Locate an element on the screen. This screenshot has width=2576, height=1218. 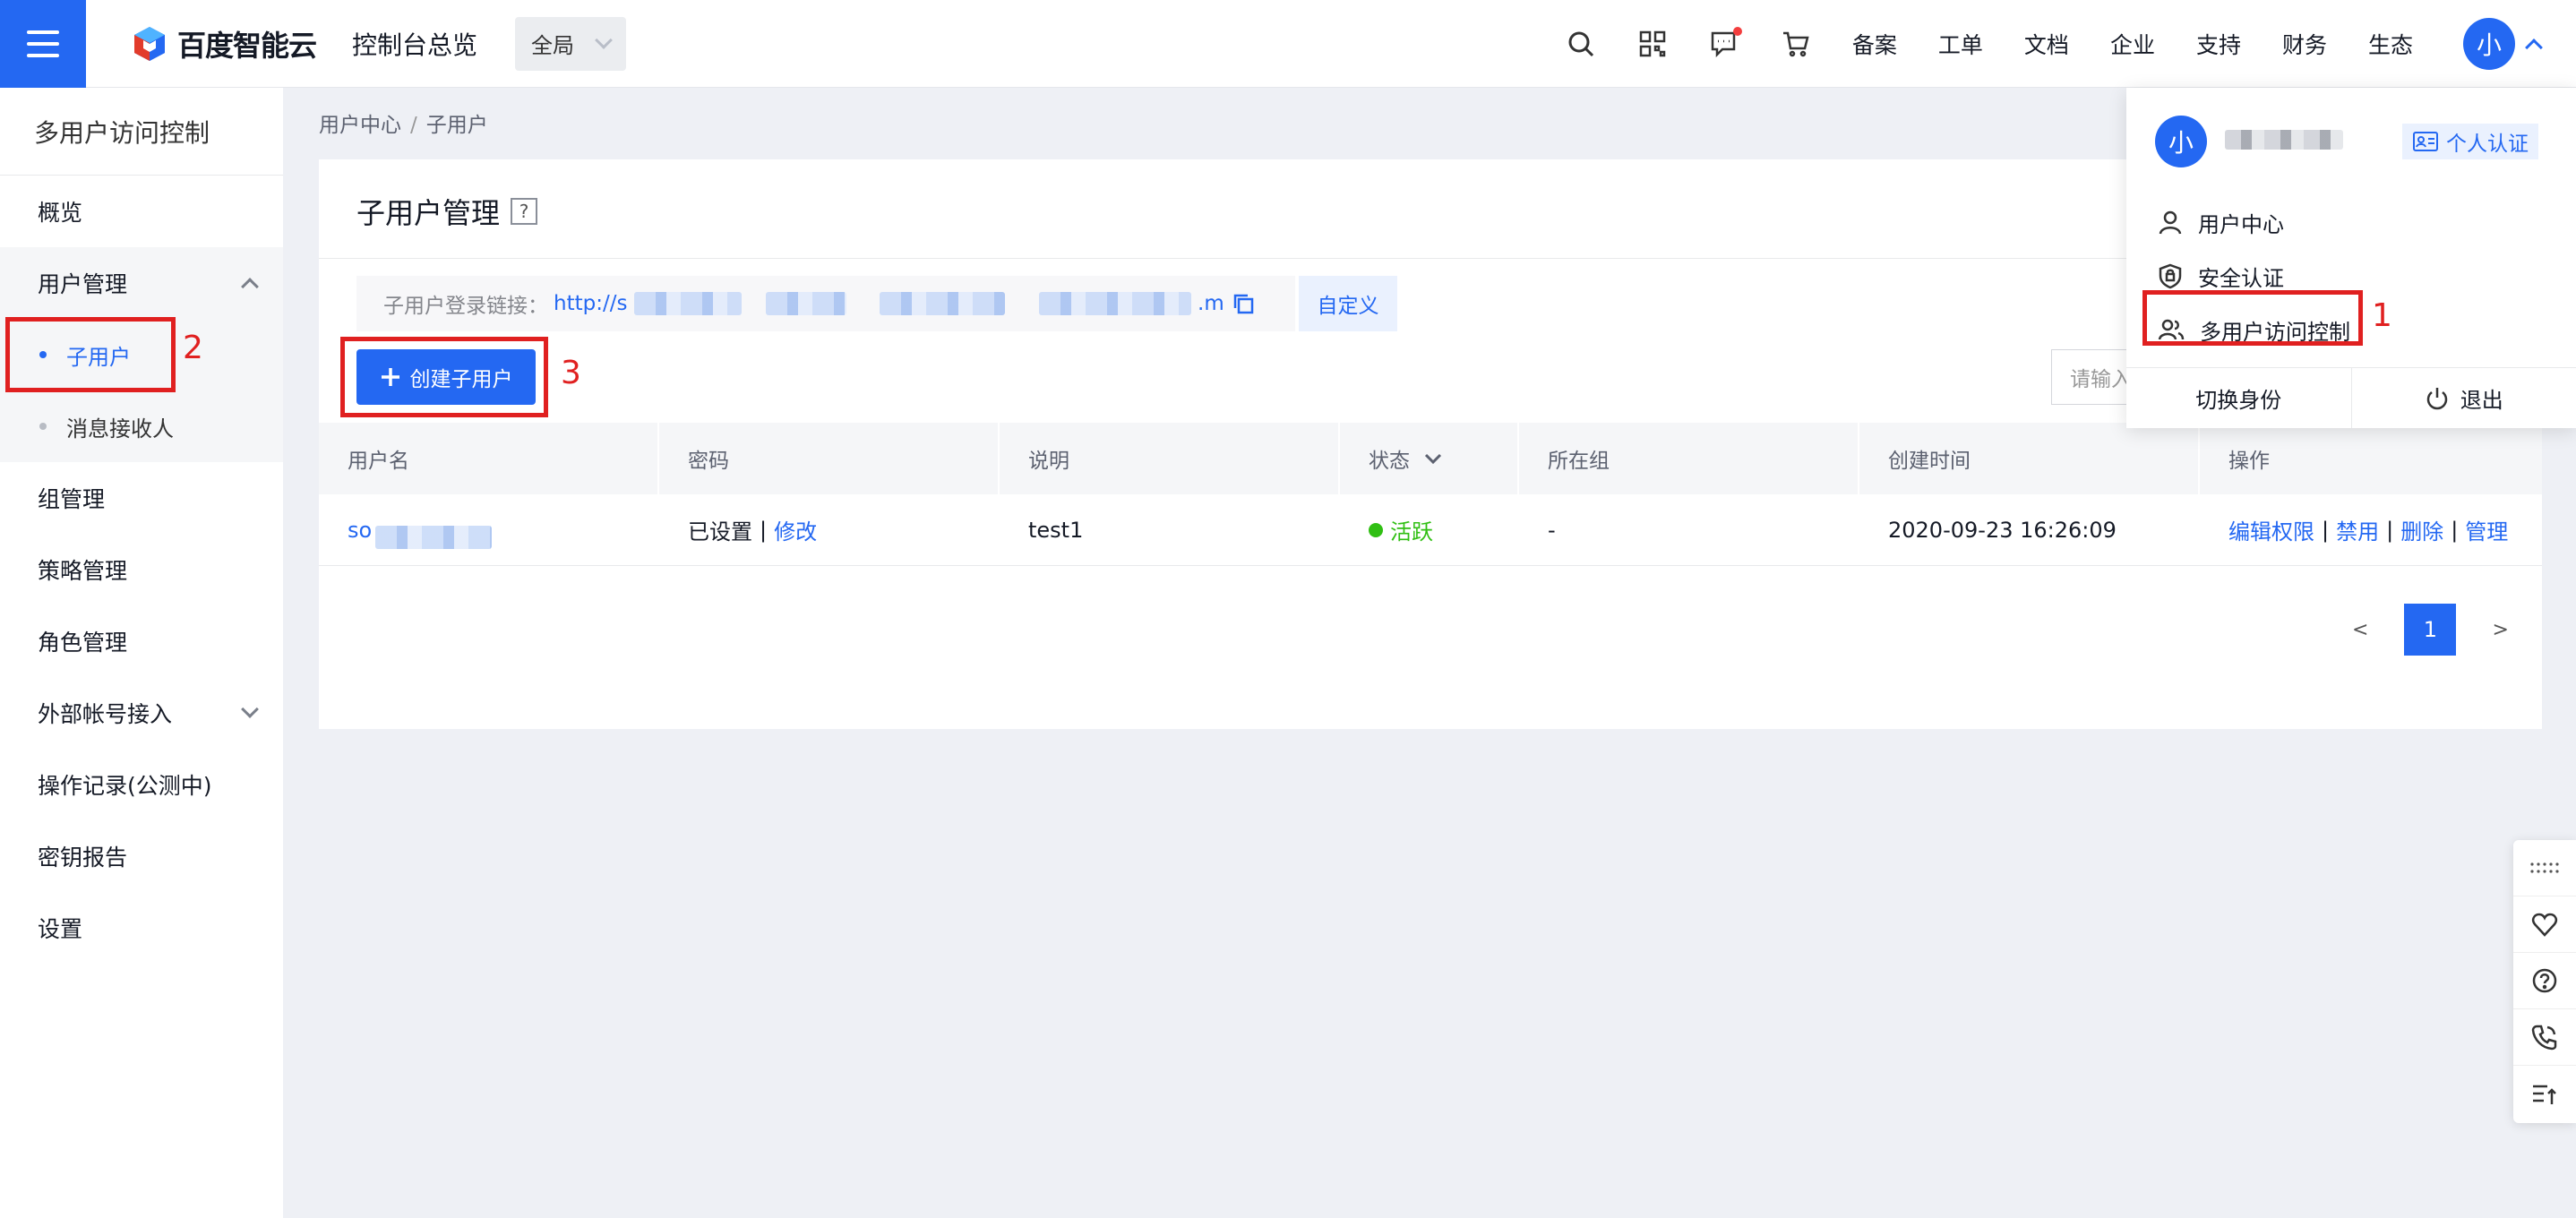
pagination-page-1: 1 is located at coordinates (2430, 630).